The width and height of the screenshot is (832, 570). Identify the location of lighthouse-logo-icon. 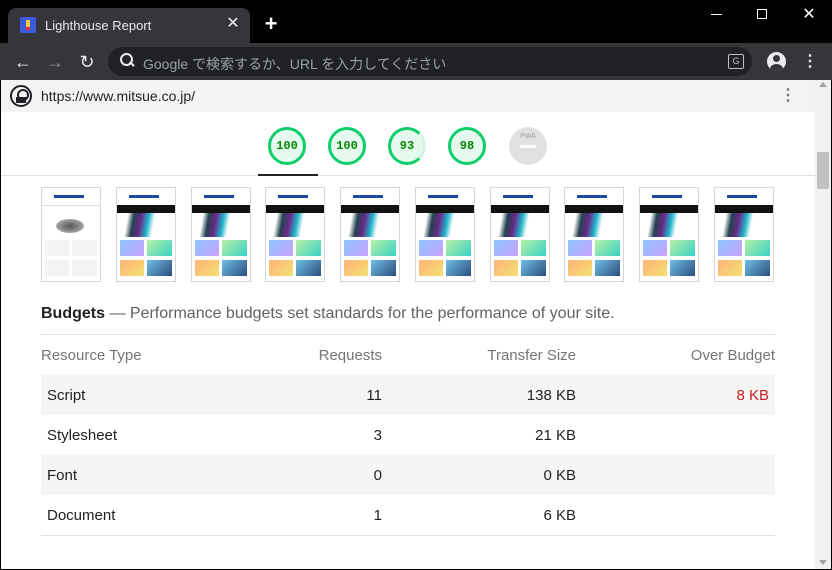
(21, 96).